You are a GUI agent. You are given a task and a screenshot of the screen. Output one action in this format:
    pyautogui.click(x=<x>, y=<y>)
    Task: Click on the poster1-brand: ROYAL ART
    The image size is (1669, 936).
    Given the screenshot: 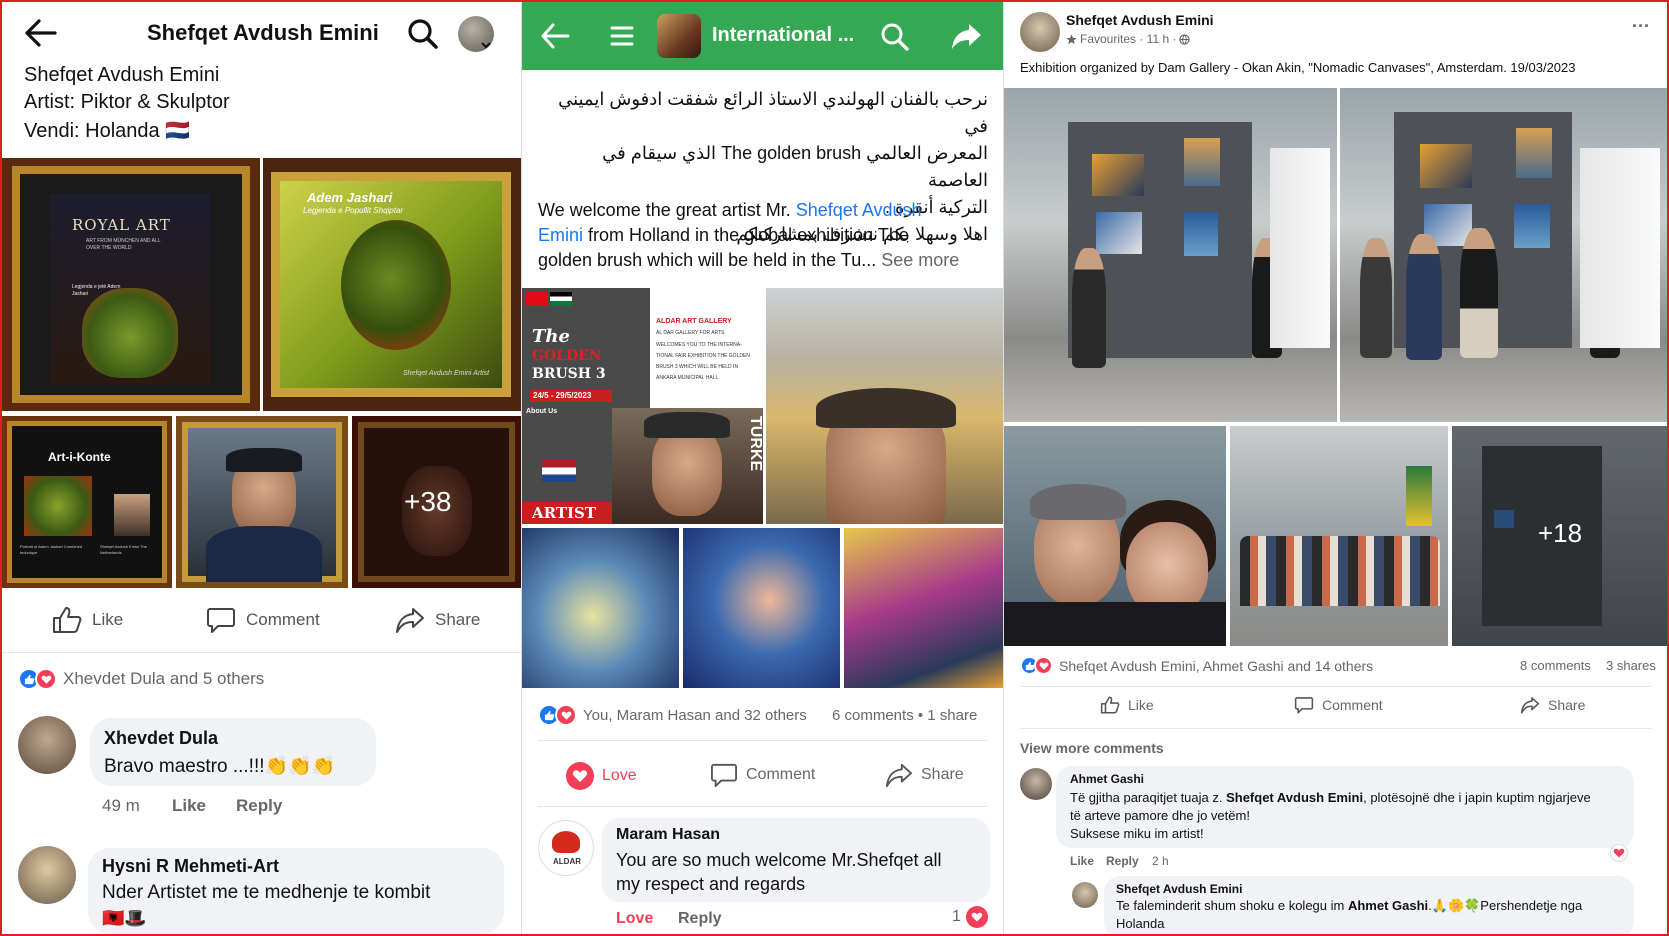 What is the action you would take?
    pyautogui.click(x=121, y=225)
    